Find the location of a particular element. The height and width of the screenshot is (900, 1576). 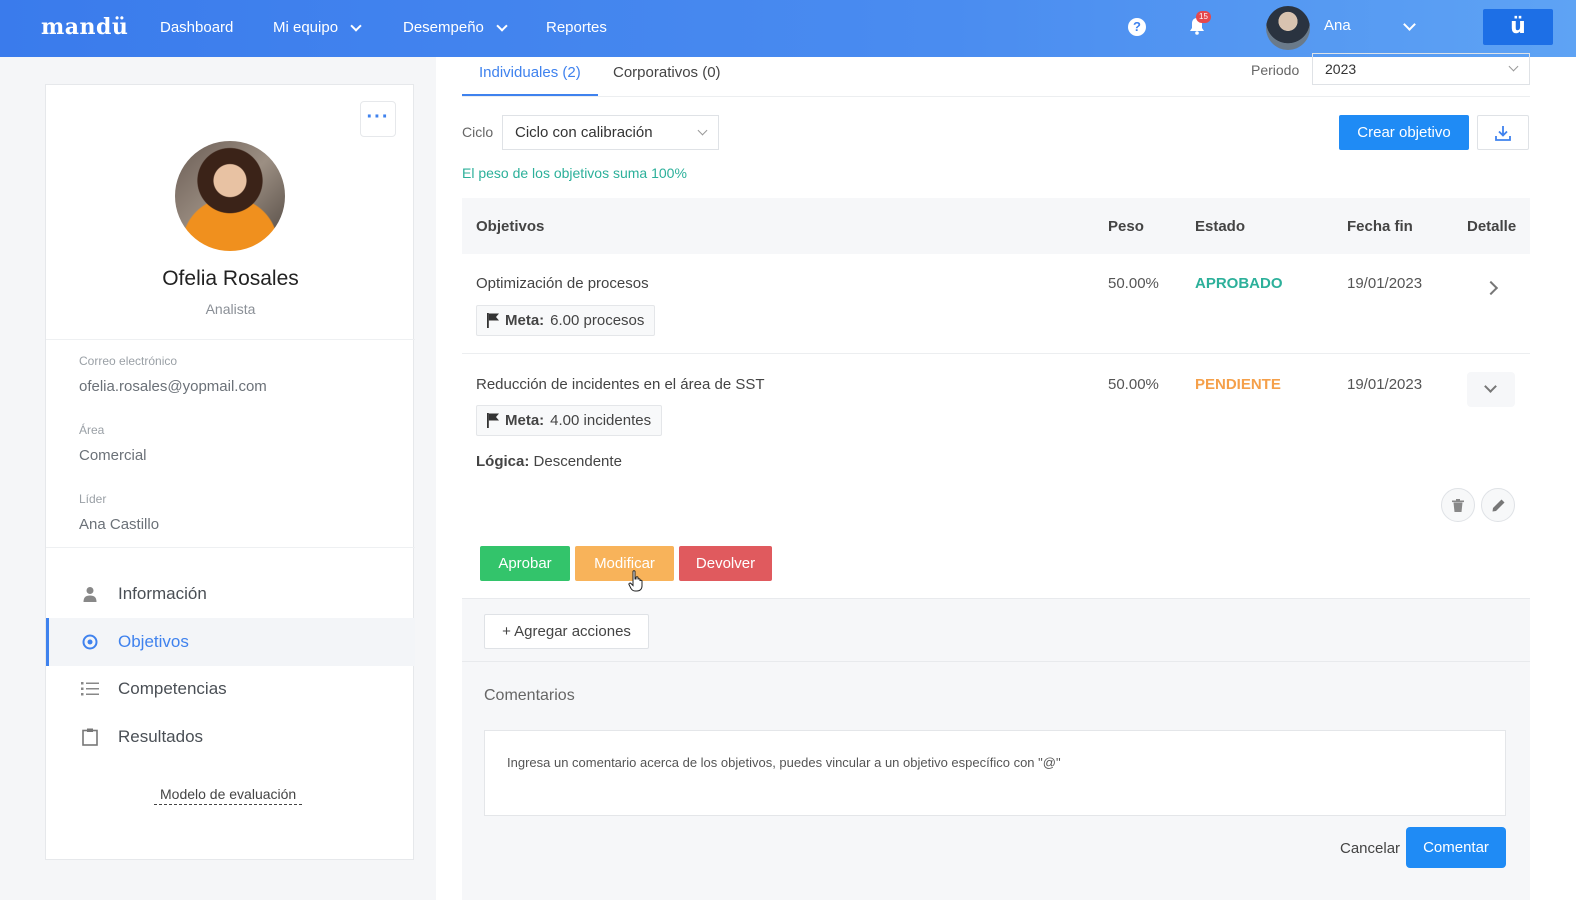

person-icon is located at coordinates (90, 594).